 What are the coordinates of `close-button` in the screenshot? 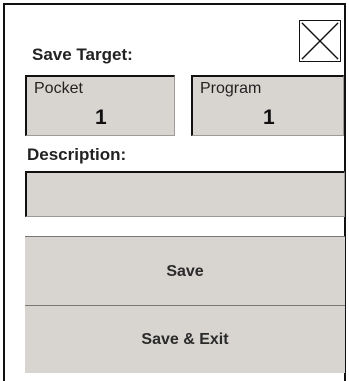 It's located at (320, 41).